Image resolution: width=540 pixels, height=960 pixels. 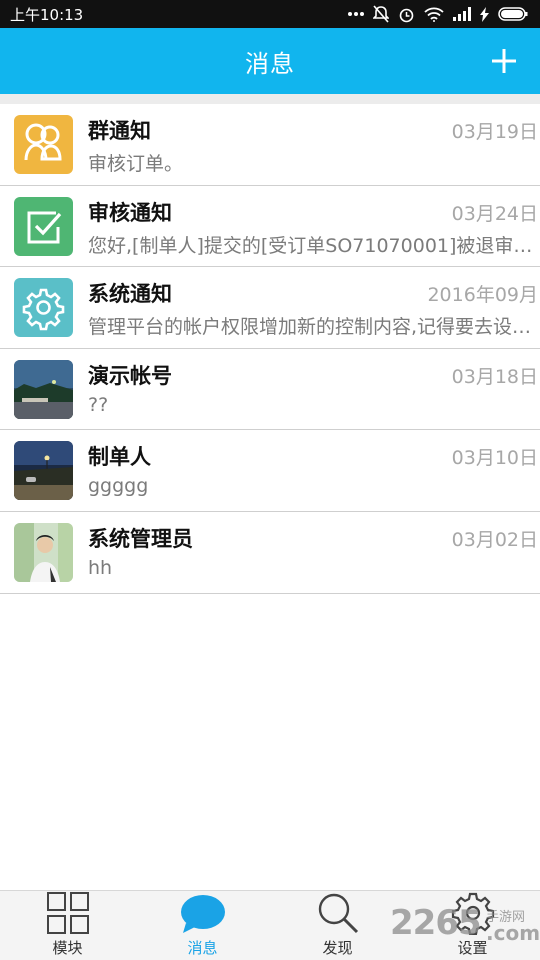 I want to click on status-bar: 上午10:13, so click(x=270, y=14).